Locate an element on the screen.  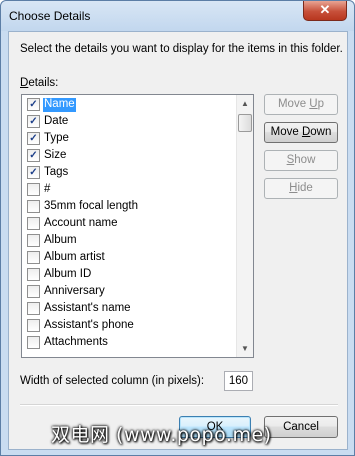
list-item: Account name is located at coordinates (129, 223).